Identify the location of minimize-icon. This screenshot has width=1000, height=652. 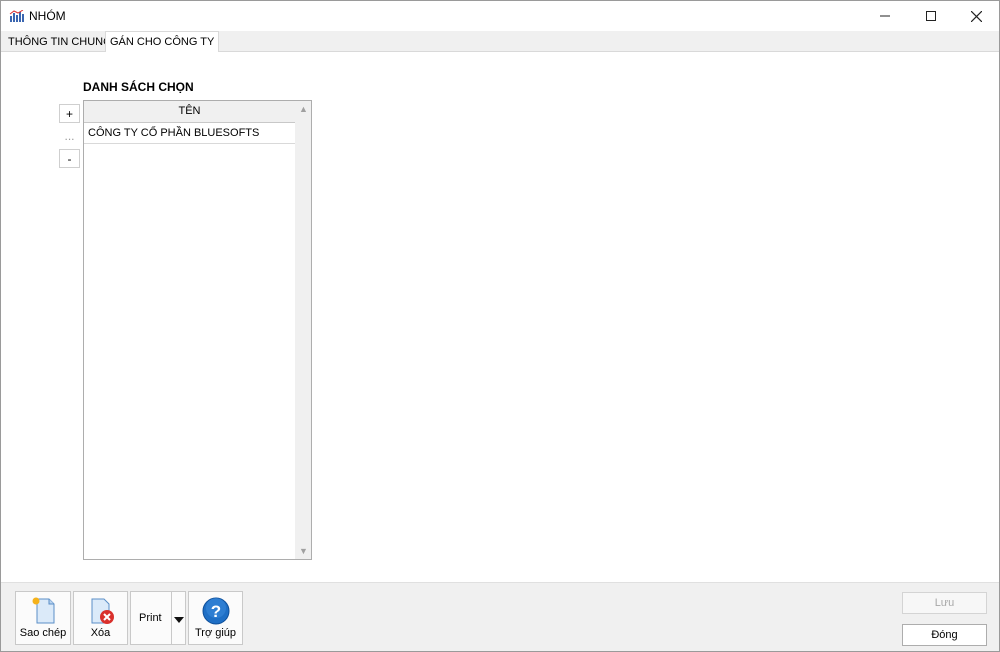
(885, 16).